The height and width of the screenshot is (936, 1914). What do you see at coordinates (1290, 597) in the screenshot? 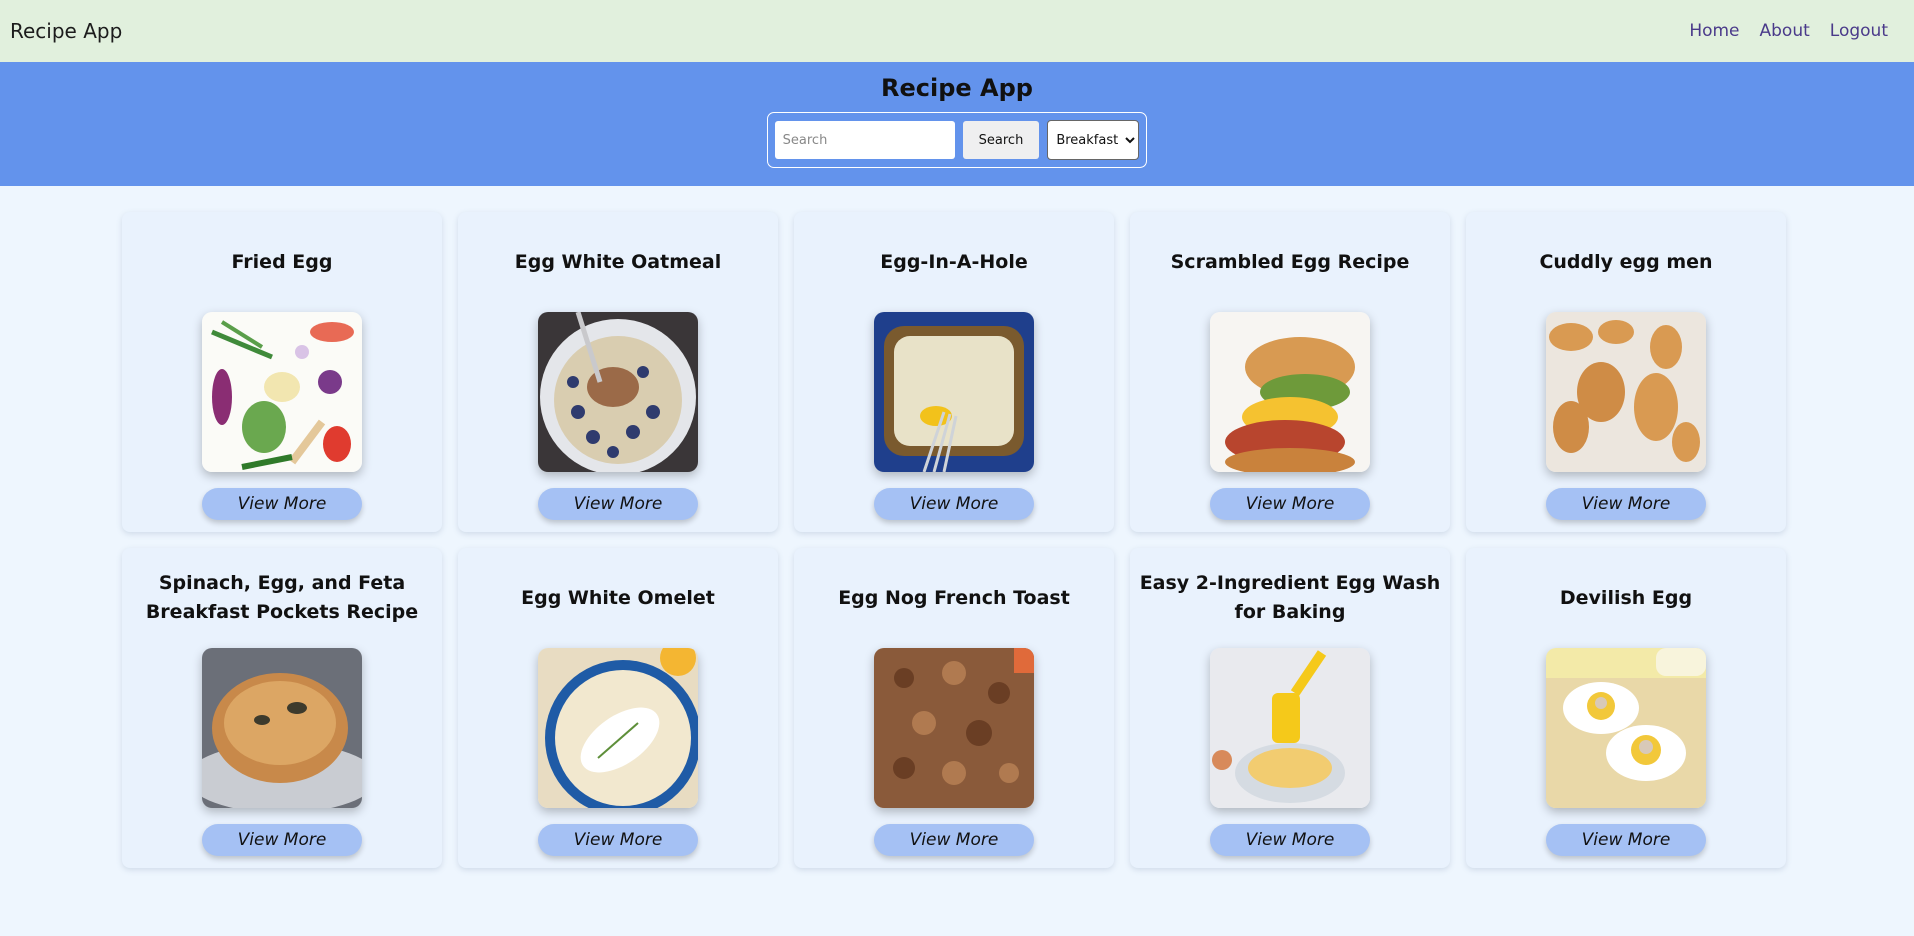
I see `recipe-title: Easy 2-Ingredient Egg Wash for Baking` at bounding box center [1290, 597].